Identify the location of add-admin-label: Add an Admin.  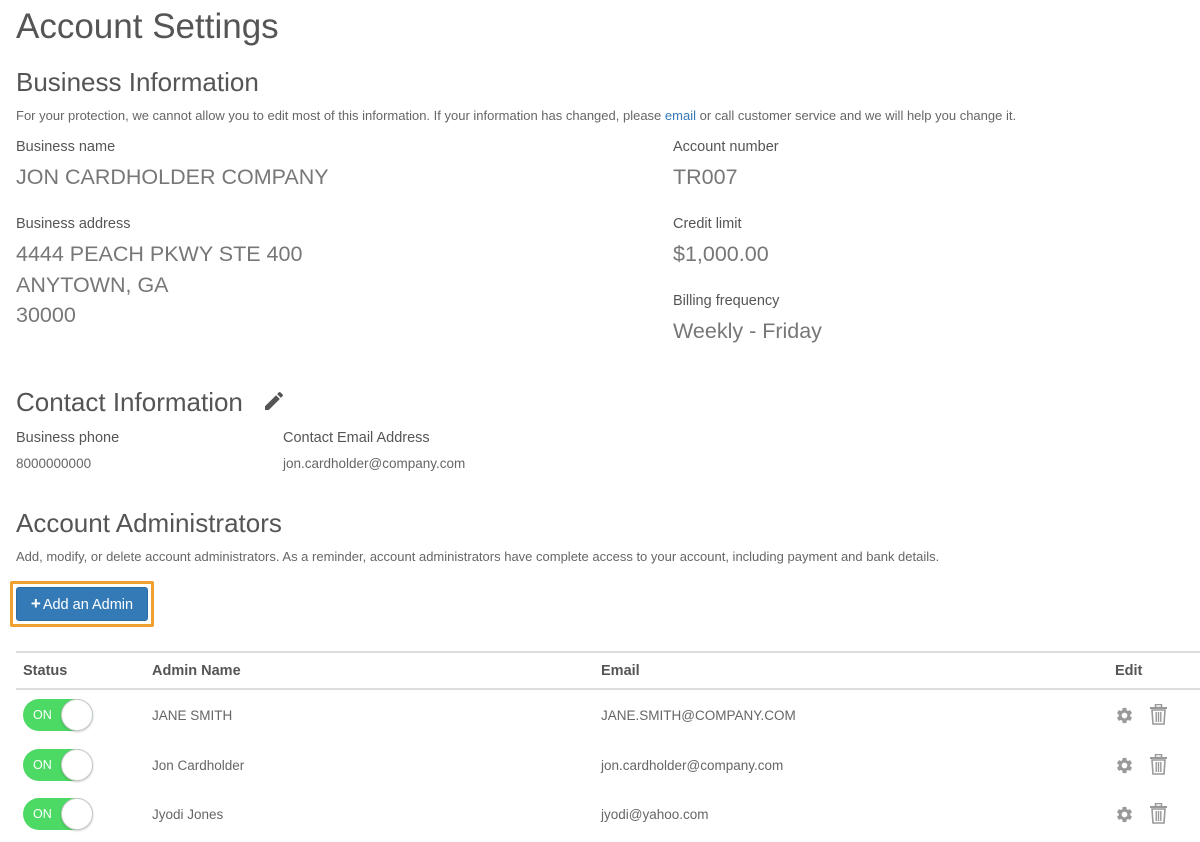
(88, 605).